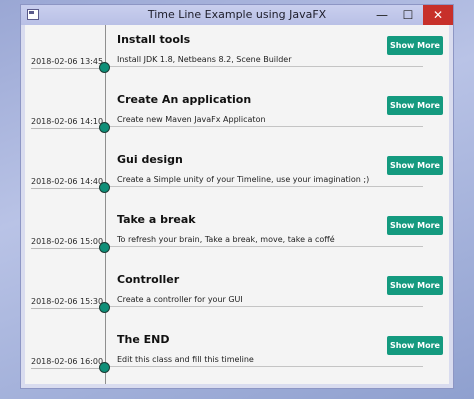 This screenshot has height=399, width=474. What do you see at coordinates (67, 121) in the screenshot?
I see `entry-date: 2018-02-06 14:10` at bounding box center [67, 121].